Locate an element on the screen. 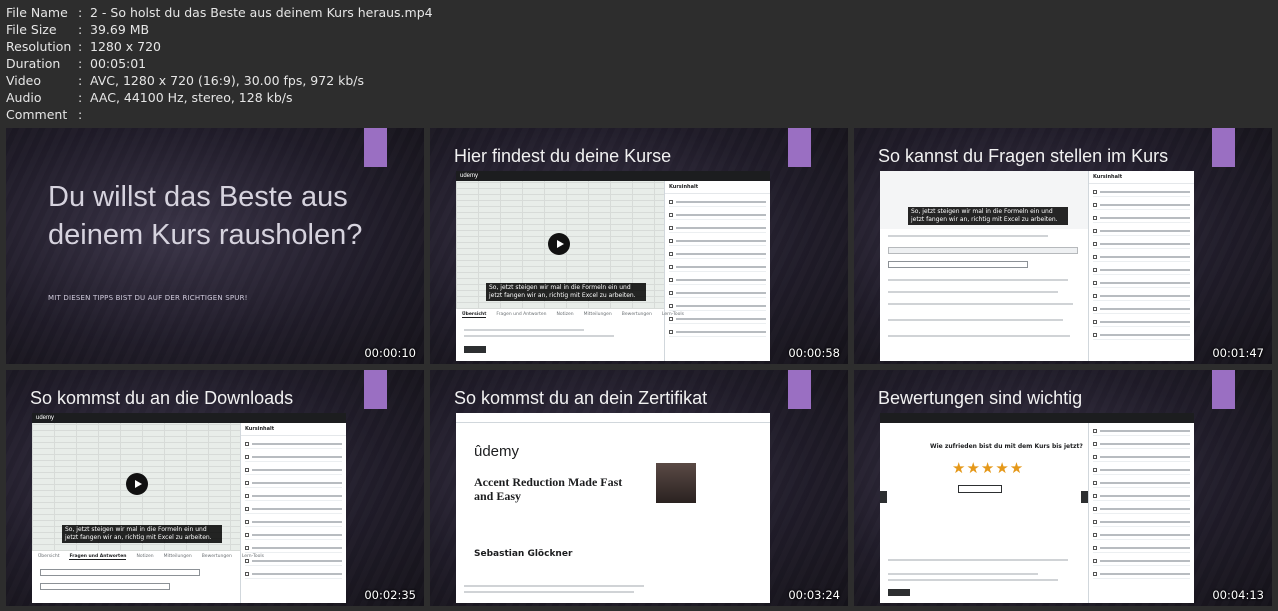  comment-row: Comment: is located at coordinates (44, 114).